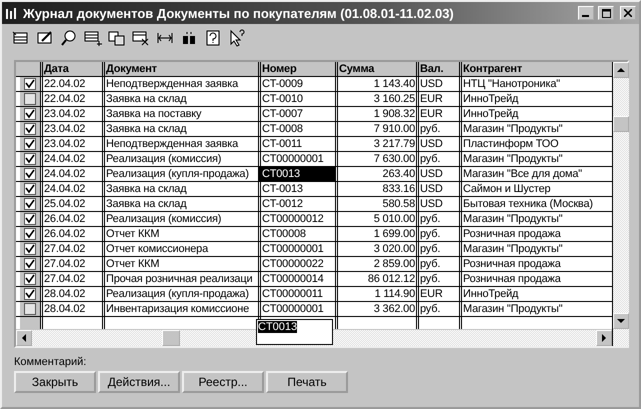  I want to click on maximize-icon, so click(606, 13).